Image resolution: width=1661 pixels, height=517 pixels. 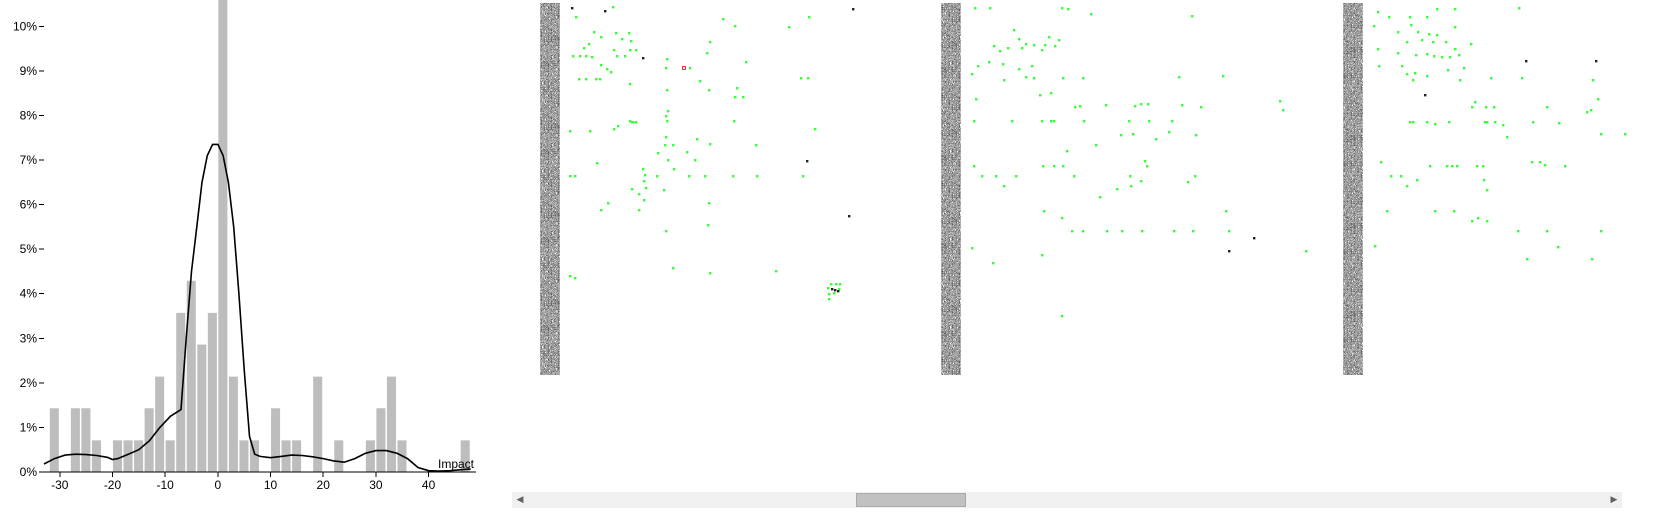 What do you see at coordinates (910, 500) in the screenshot?
I see `scrollbar-thumb` at bounding box center [910, 500].